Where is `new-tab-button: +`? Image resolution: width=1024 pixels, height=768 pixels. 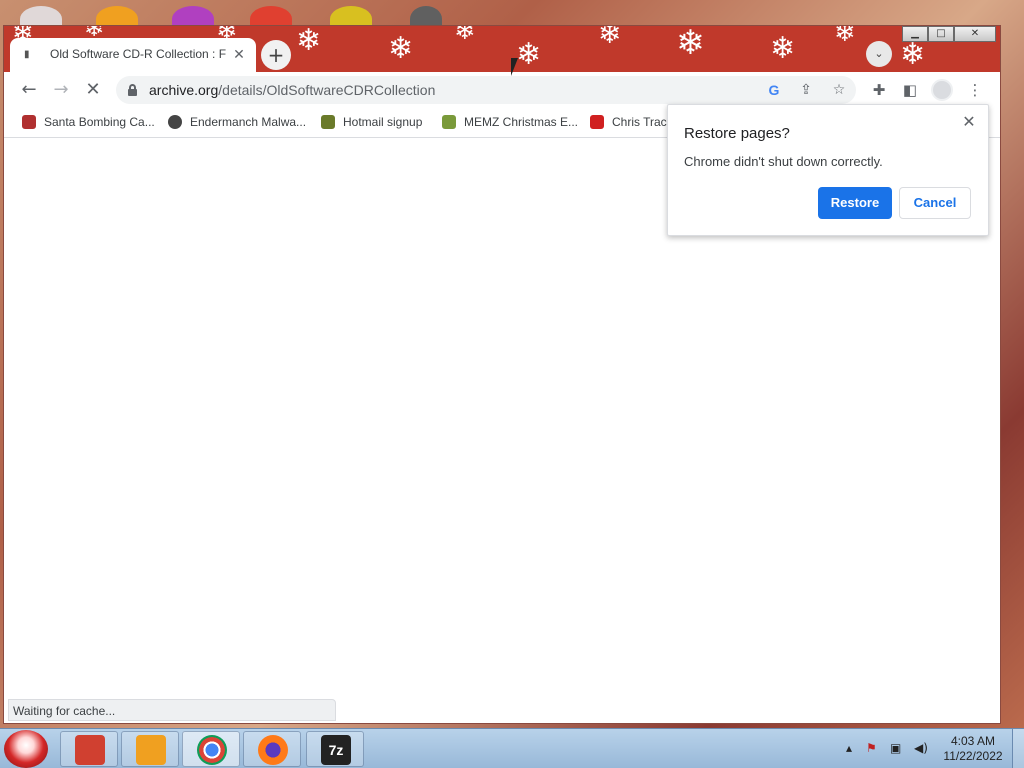 new-tab-button: + is located at coordinates (276, 55).